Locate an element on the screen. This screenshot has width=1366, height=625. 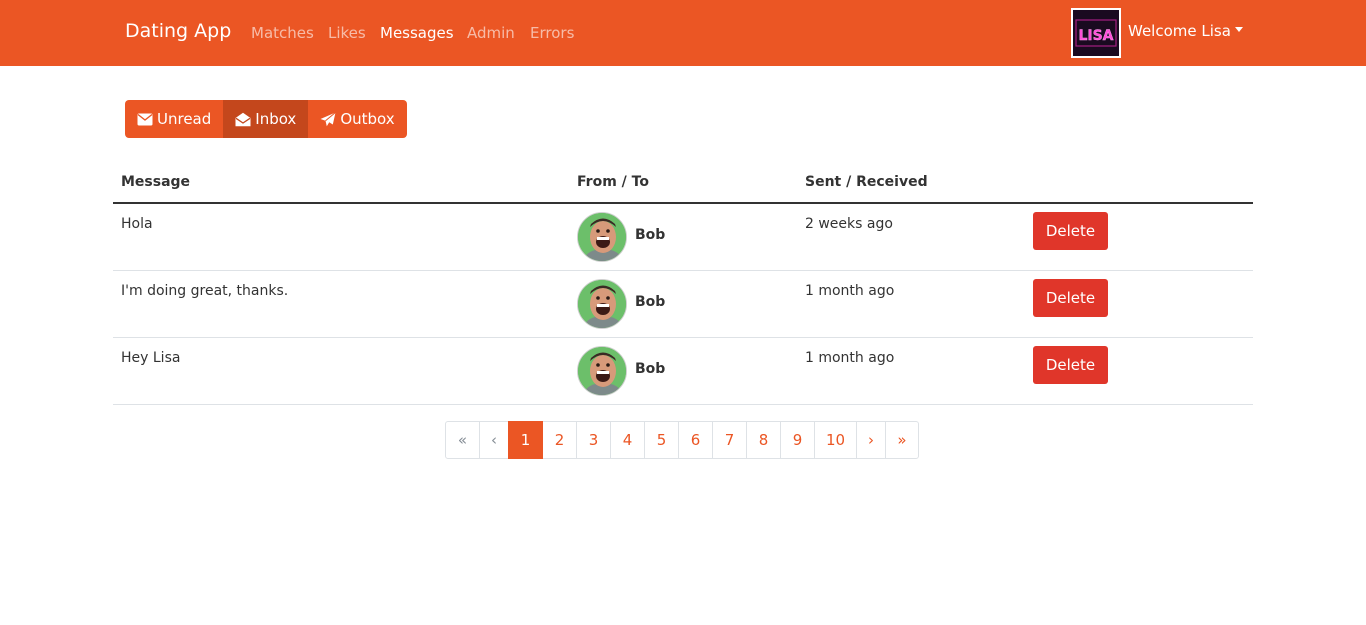
table-row-message: I'm doing great, thanks. is located at coordinates (204, 291).